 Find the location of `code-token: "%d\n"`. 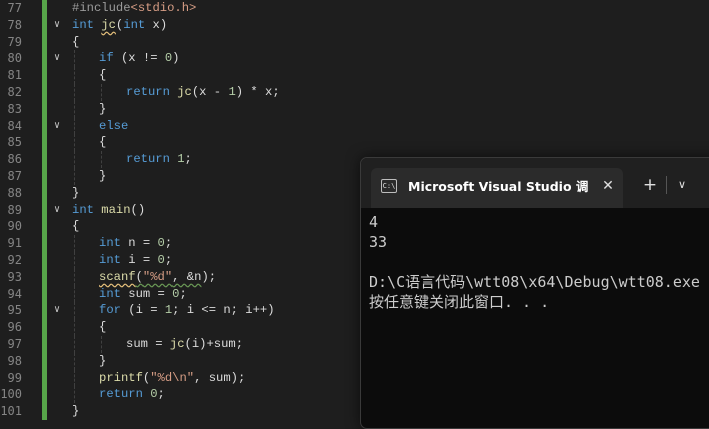

code-token: "%d\n" is located at coordinates (172, 377).